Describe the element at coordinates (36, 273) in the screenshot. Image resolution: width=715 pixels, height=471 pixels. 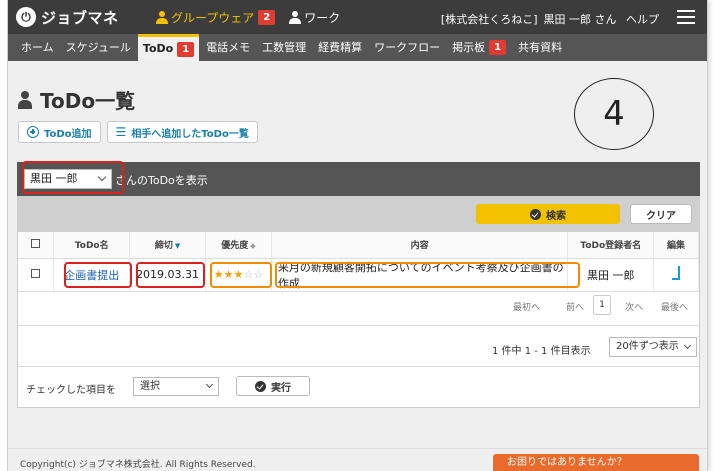
I see `row-checkbox` at that location.